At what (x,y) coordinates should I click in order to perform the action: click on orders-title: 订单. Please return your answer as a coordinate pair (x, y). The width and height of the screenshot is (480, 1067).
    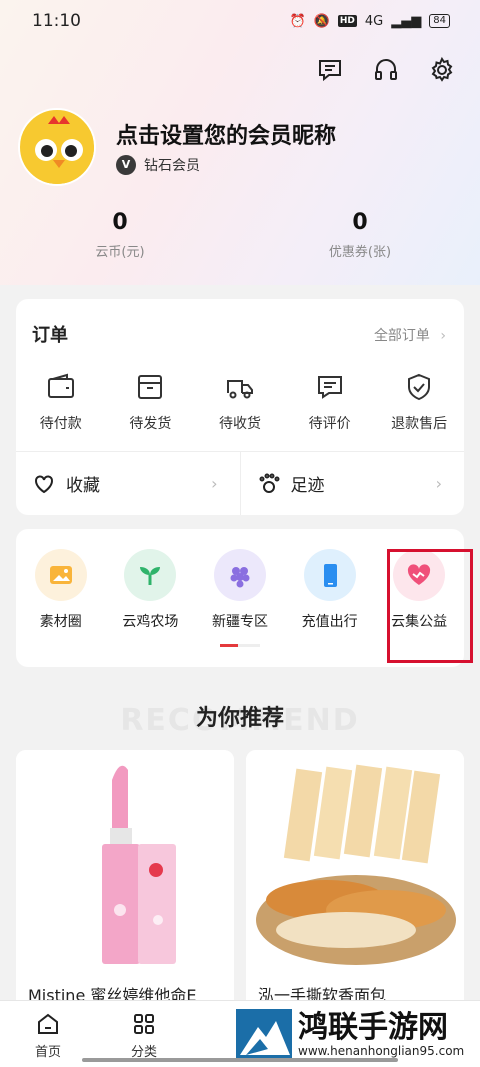
    Looking at the image, I should click on (50, 335).